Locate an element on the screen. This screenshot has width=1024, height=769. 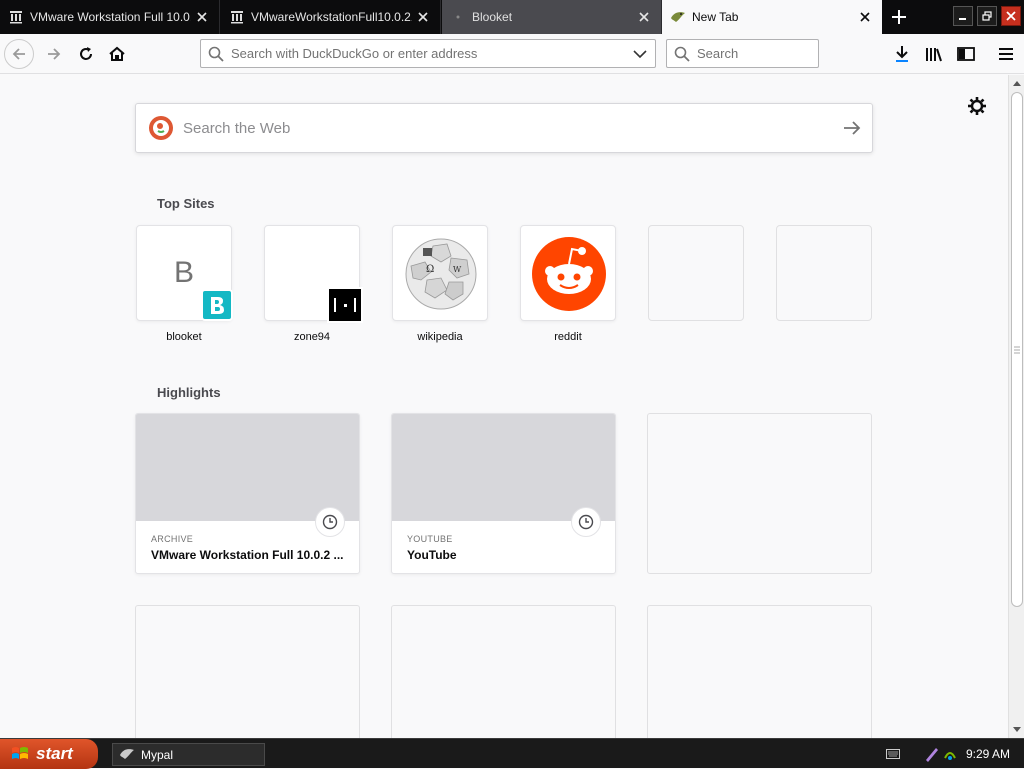
reload-icon is located at coordinates (86, 53).